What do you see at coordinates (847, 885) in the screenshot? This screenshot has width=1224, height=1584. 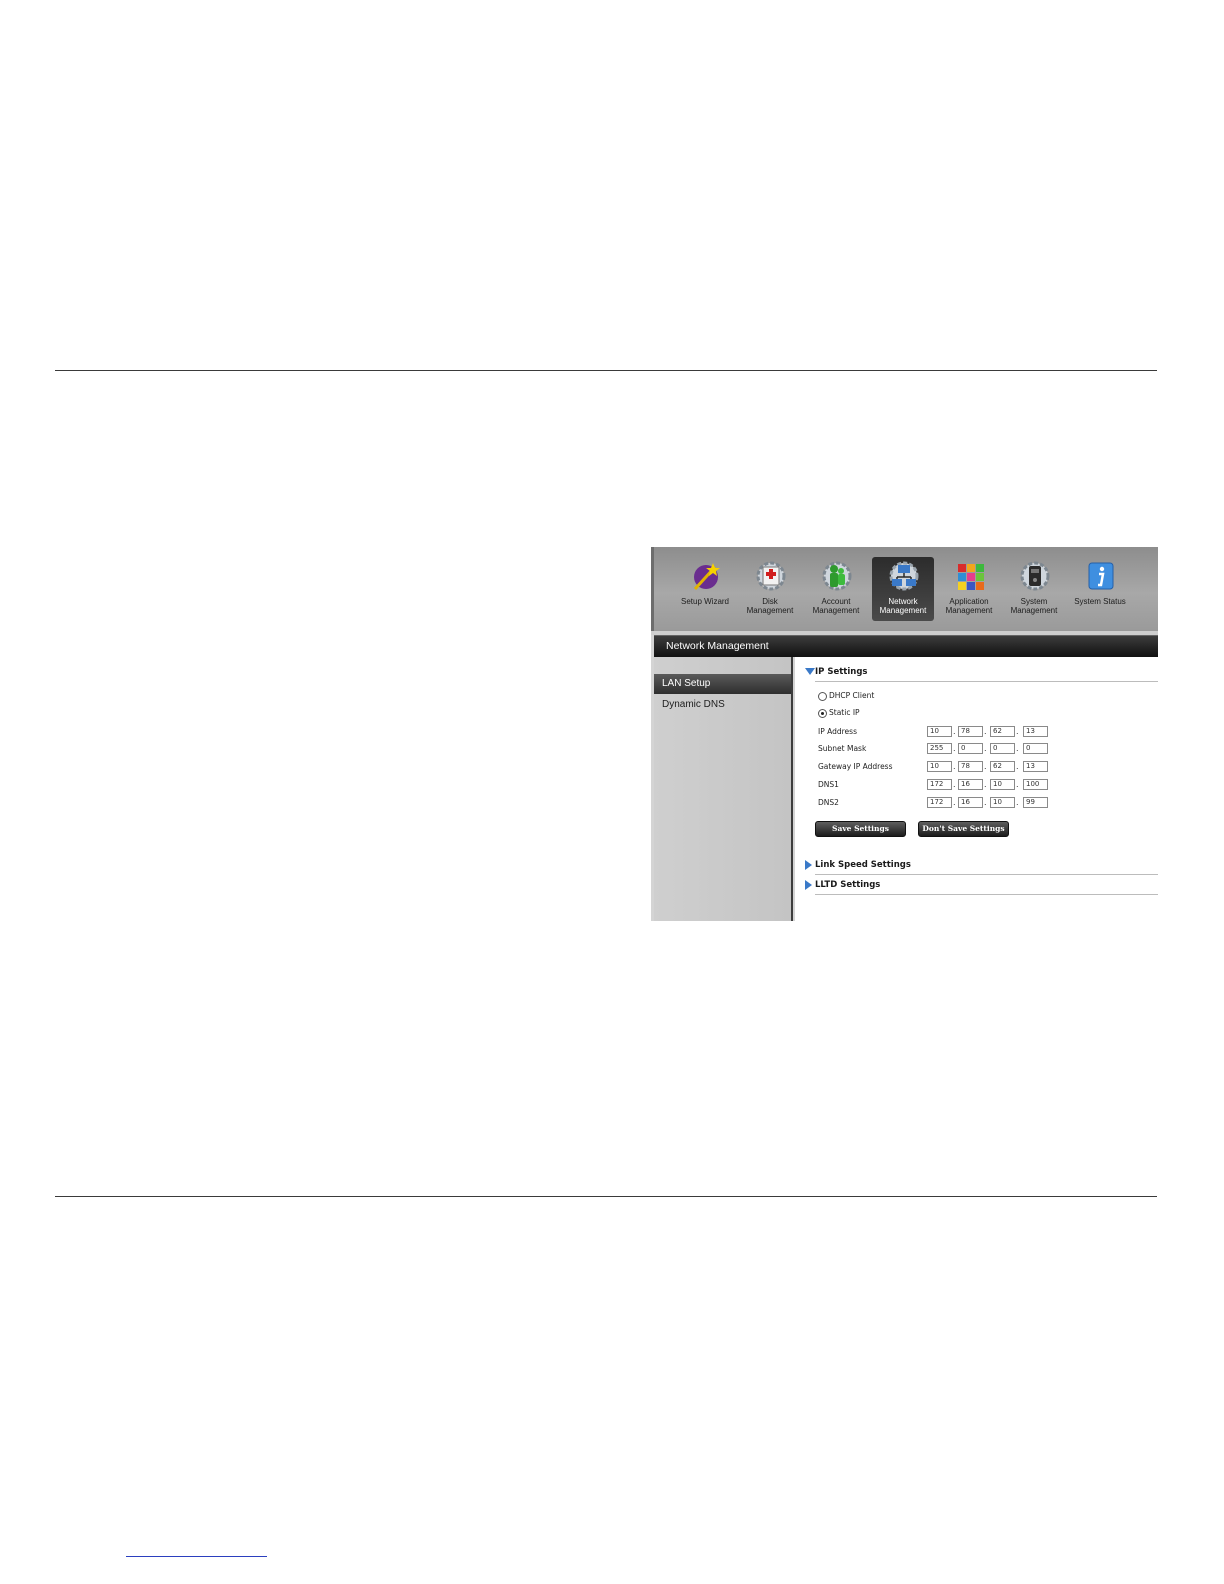 I see `lltd-settings-heading: LLTD Settings` at bounding box center [847, 885].